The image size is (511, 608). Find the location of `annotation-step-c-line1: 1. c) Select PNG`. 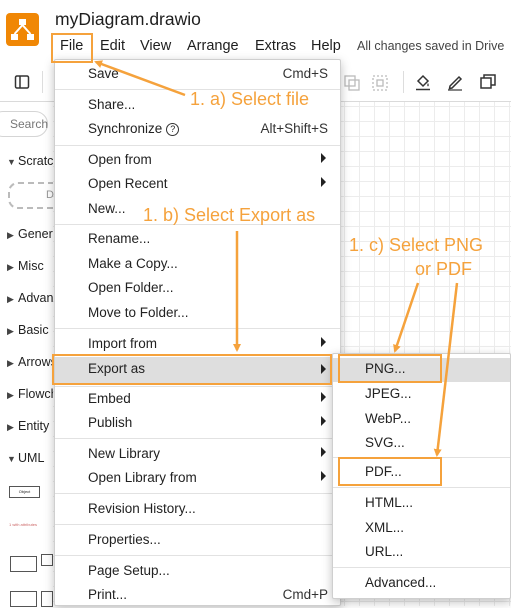

annotation-step-c-line1: 1. c) Select PNG is located at coordinates (416, 245).